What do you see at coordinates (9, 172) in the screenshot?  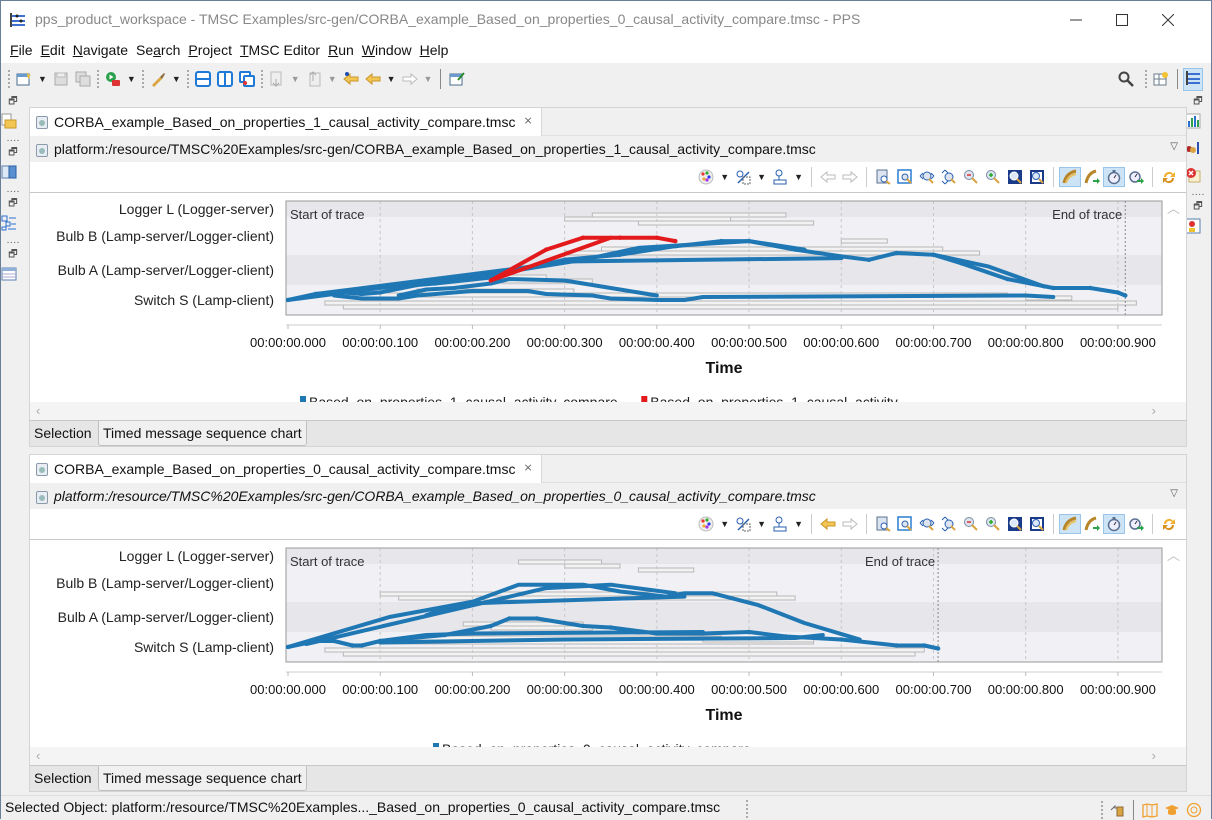 I see `book-icon` at bounding box center [9, 172].